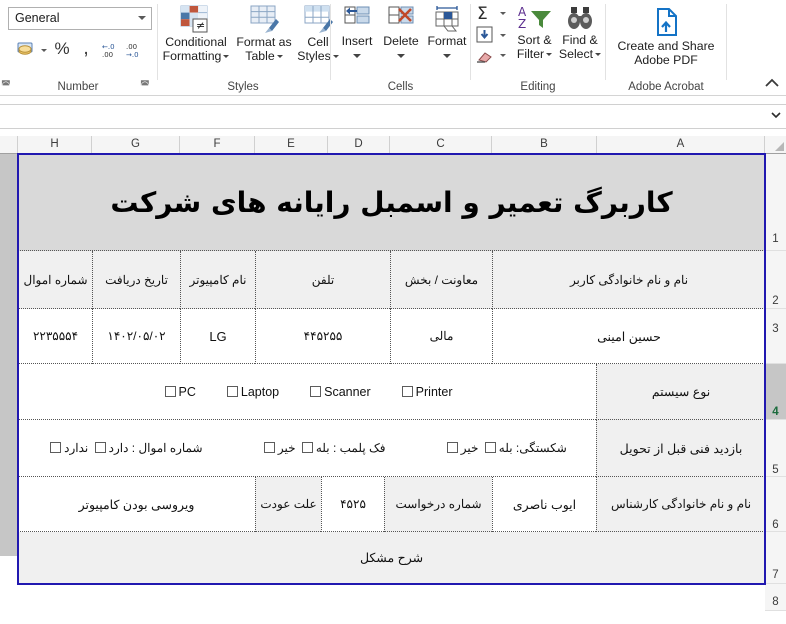  Describe the element at coordinates (775, 558) in the screenshot. I see `row-header-7: 7` at that location.